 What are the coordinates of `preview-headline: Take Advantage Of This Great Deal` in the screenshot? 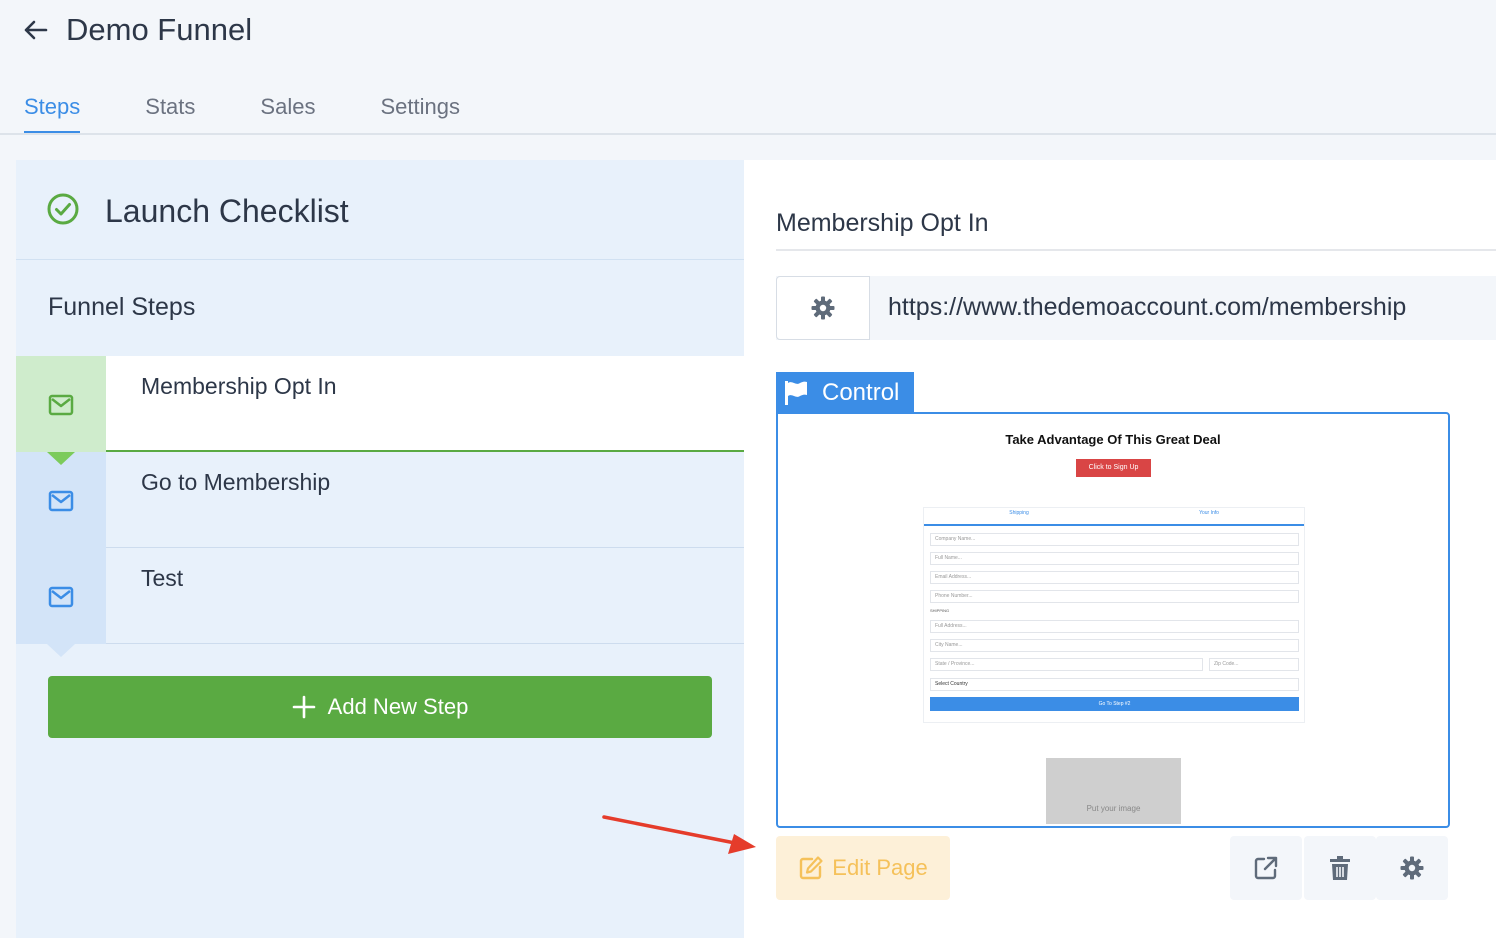 It's located at (1113, 439).